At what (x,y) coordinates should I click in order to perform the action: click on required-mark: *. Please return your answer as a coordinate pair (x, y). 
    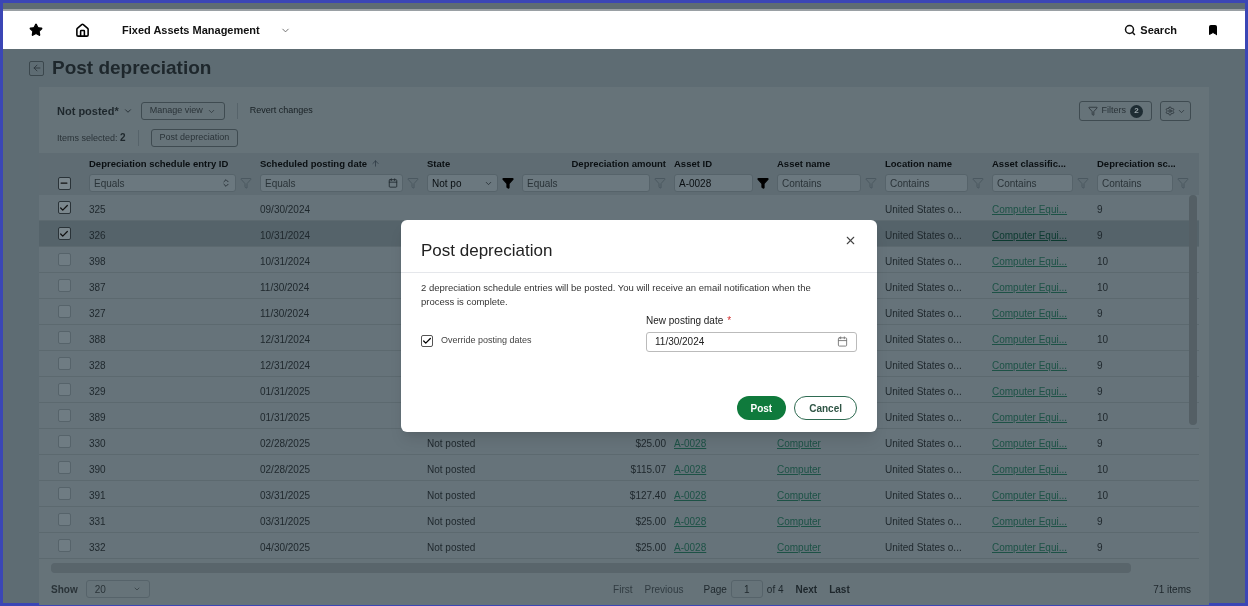
    Looking at the image, I should click on (729, 320).